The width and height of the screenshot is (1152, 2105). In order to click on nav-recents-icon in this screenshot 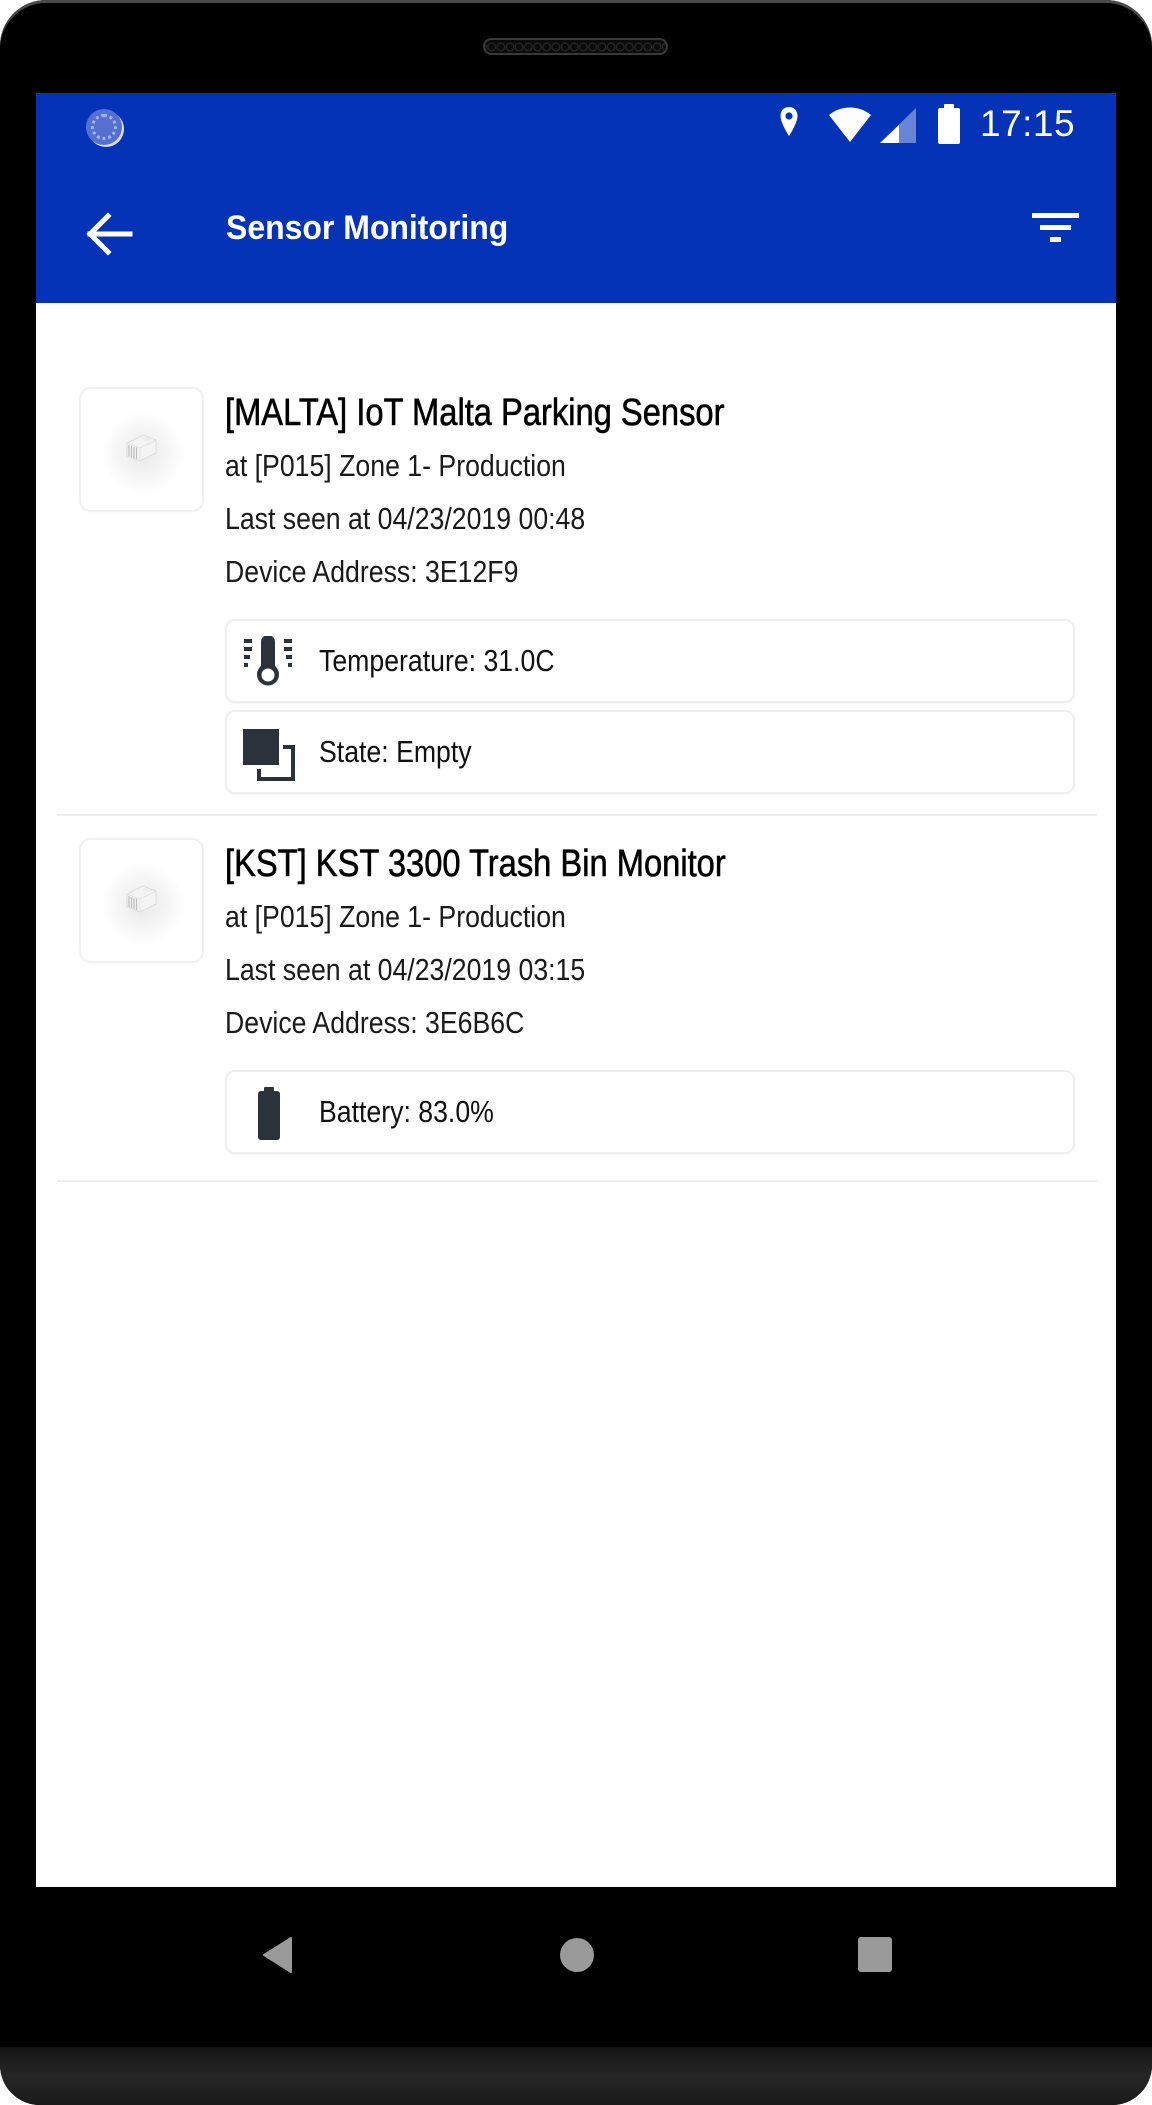, I will do `click(875, 1955)`.